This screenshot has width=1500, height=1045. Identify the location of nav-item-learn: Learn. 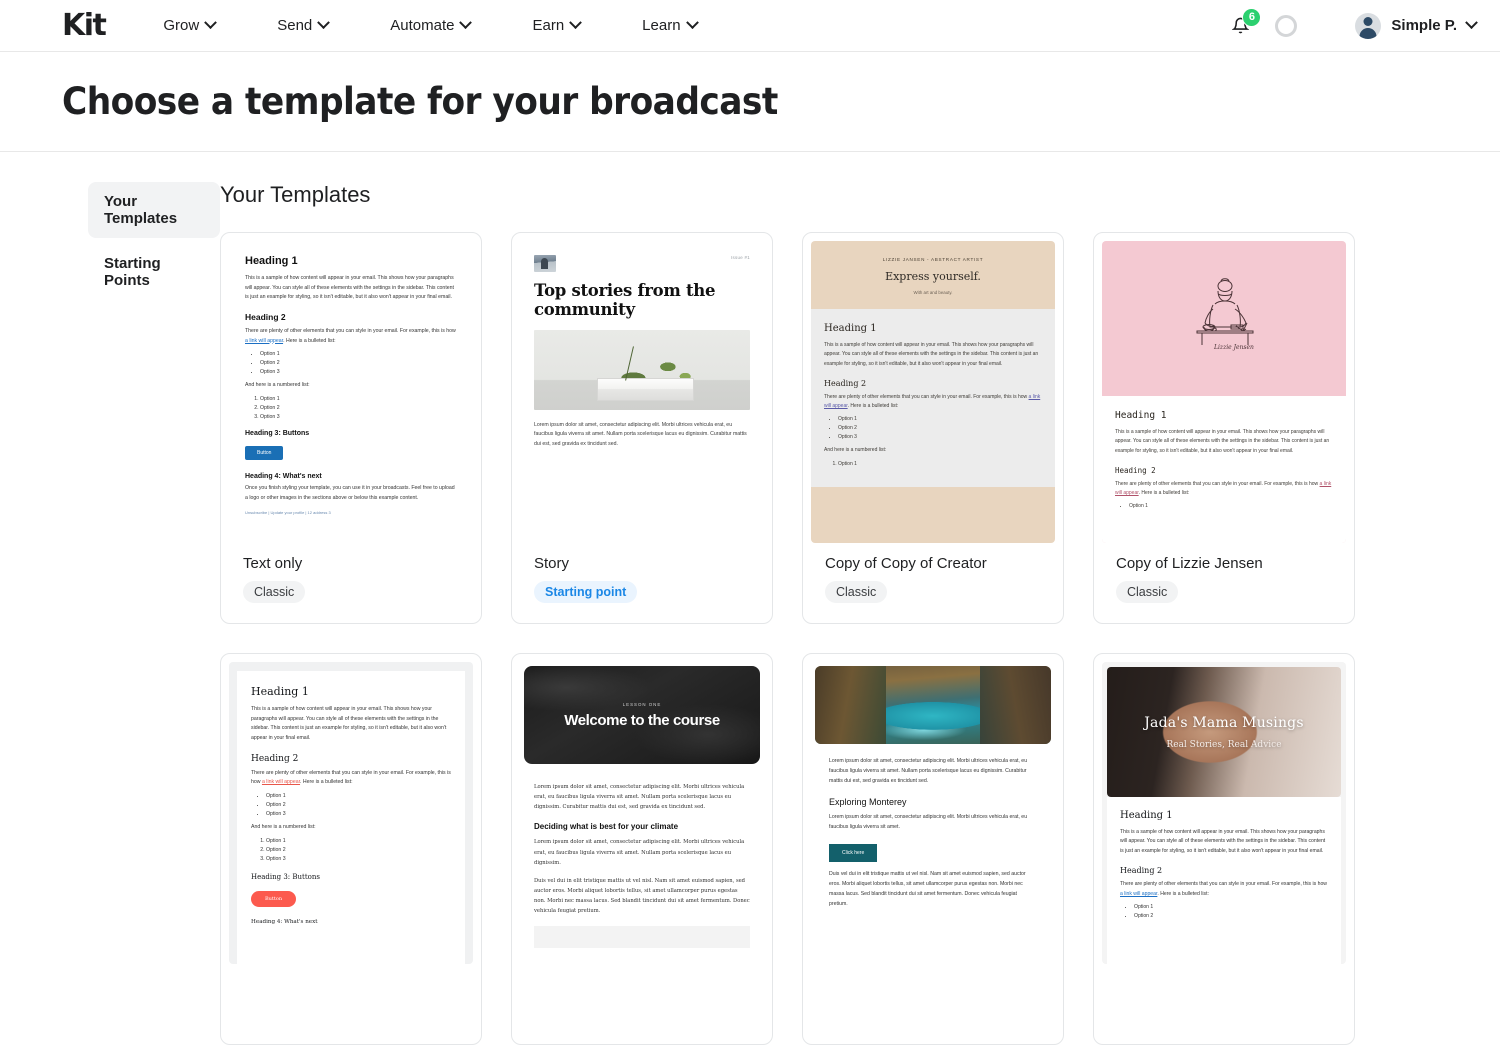
(670, 25).